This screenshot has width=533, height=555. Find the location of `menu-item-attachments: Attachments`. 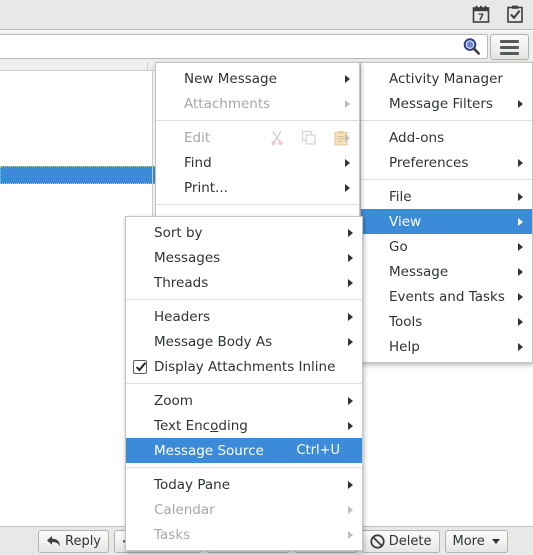

menu-item-attachments: Attachments is located at coordinates (257, 103).